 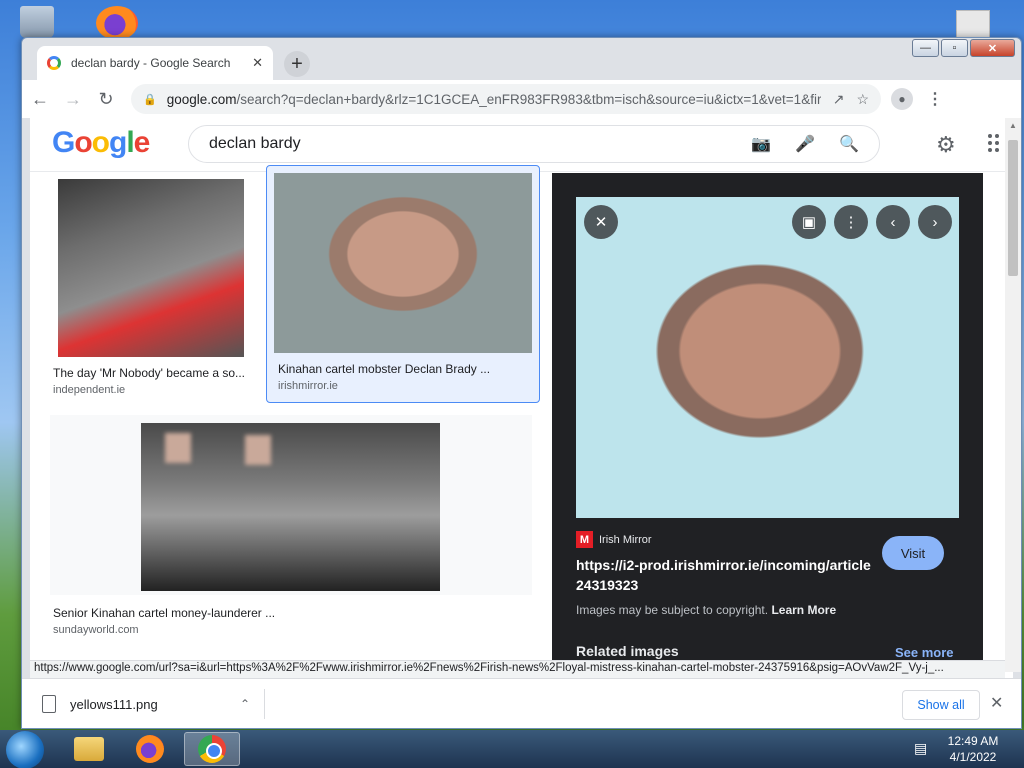 I want to click on publisher: M Irish Mirror, so click(x=614, y=539).